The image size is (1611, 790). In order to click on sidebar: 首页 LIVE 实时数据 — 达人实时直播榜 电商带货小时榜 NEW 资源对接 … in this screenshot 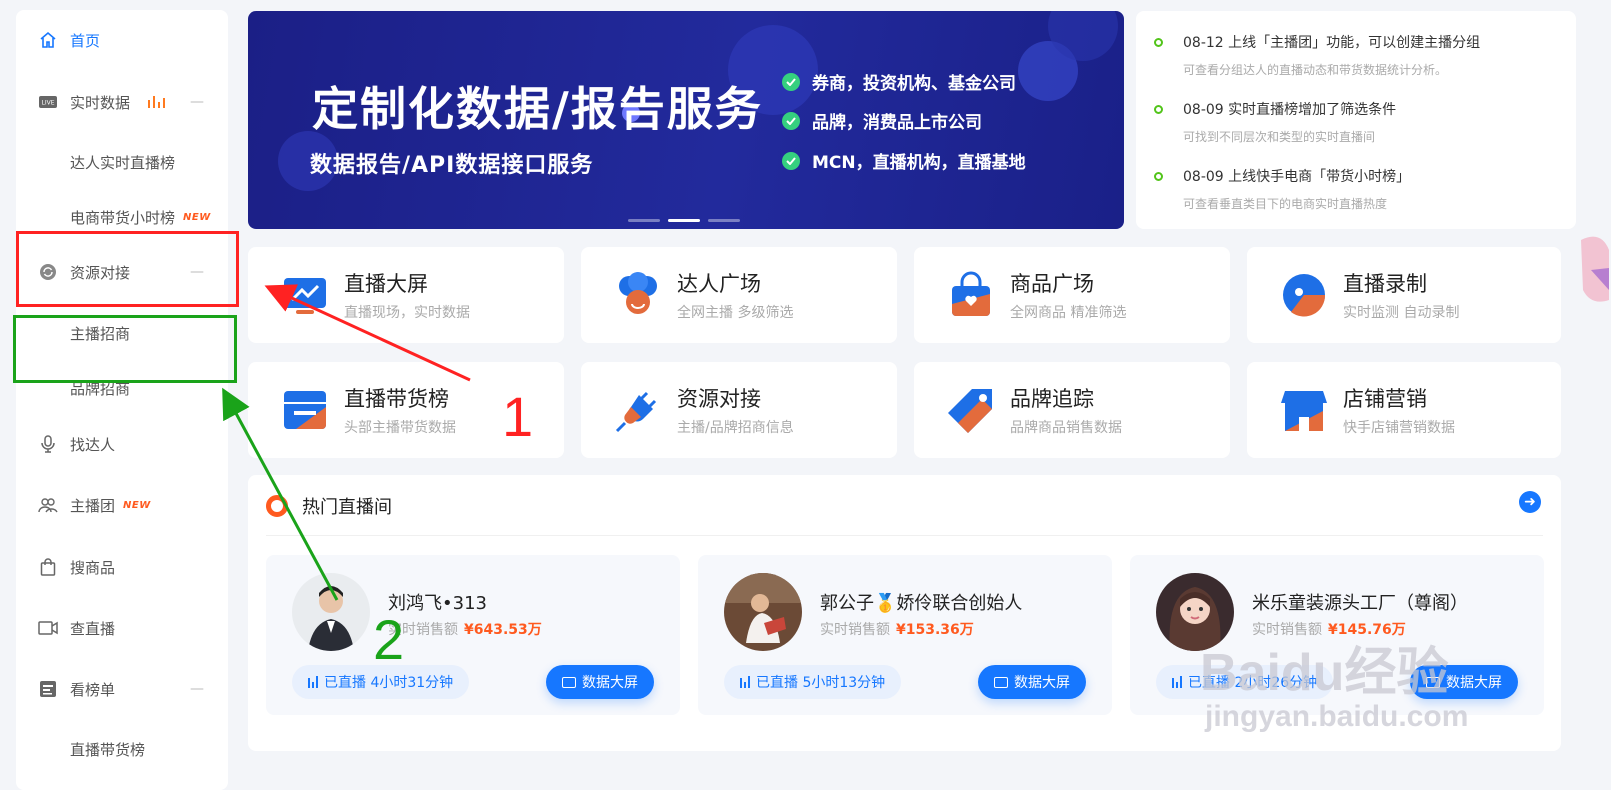, I will do `click(122, 400)`.